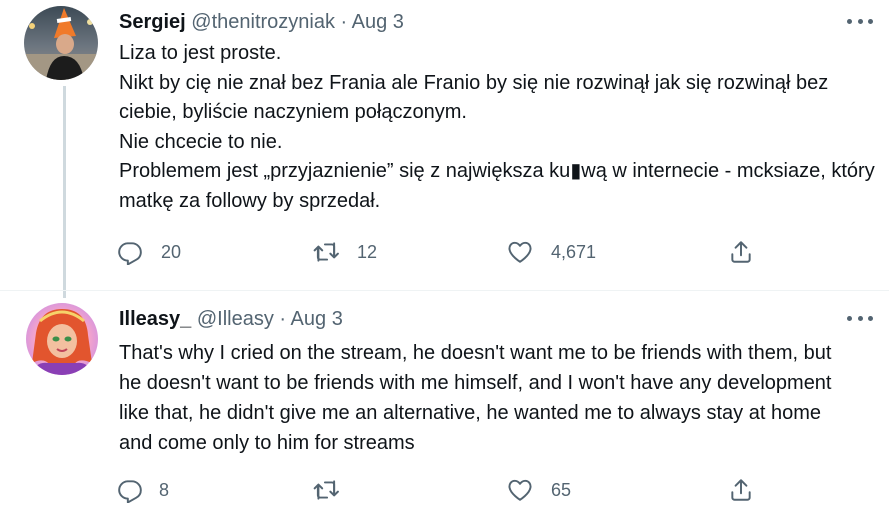  I want to click on tweet-header: Illeasy_ @Illeasy · Aug 3, so click(231, 319).